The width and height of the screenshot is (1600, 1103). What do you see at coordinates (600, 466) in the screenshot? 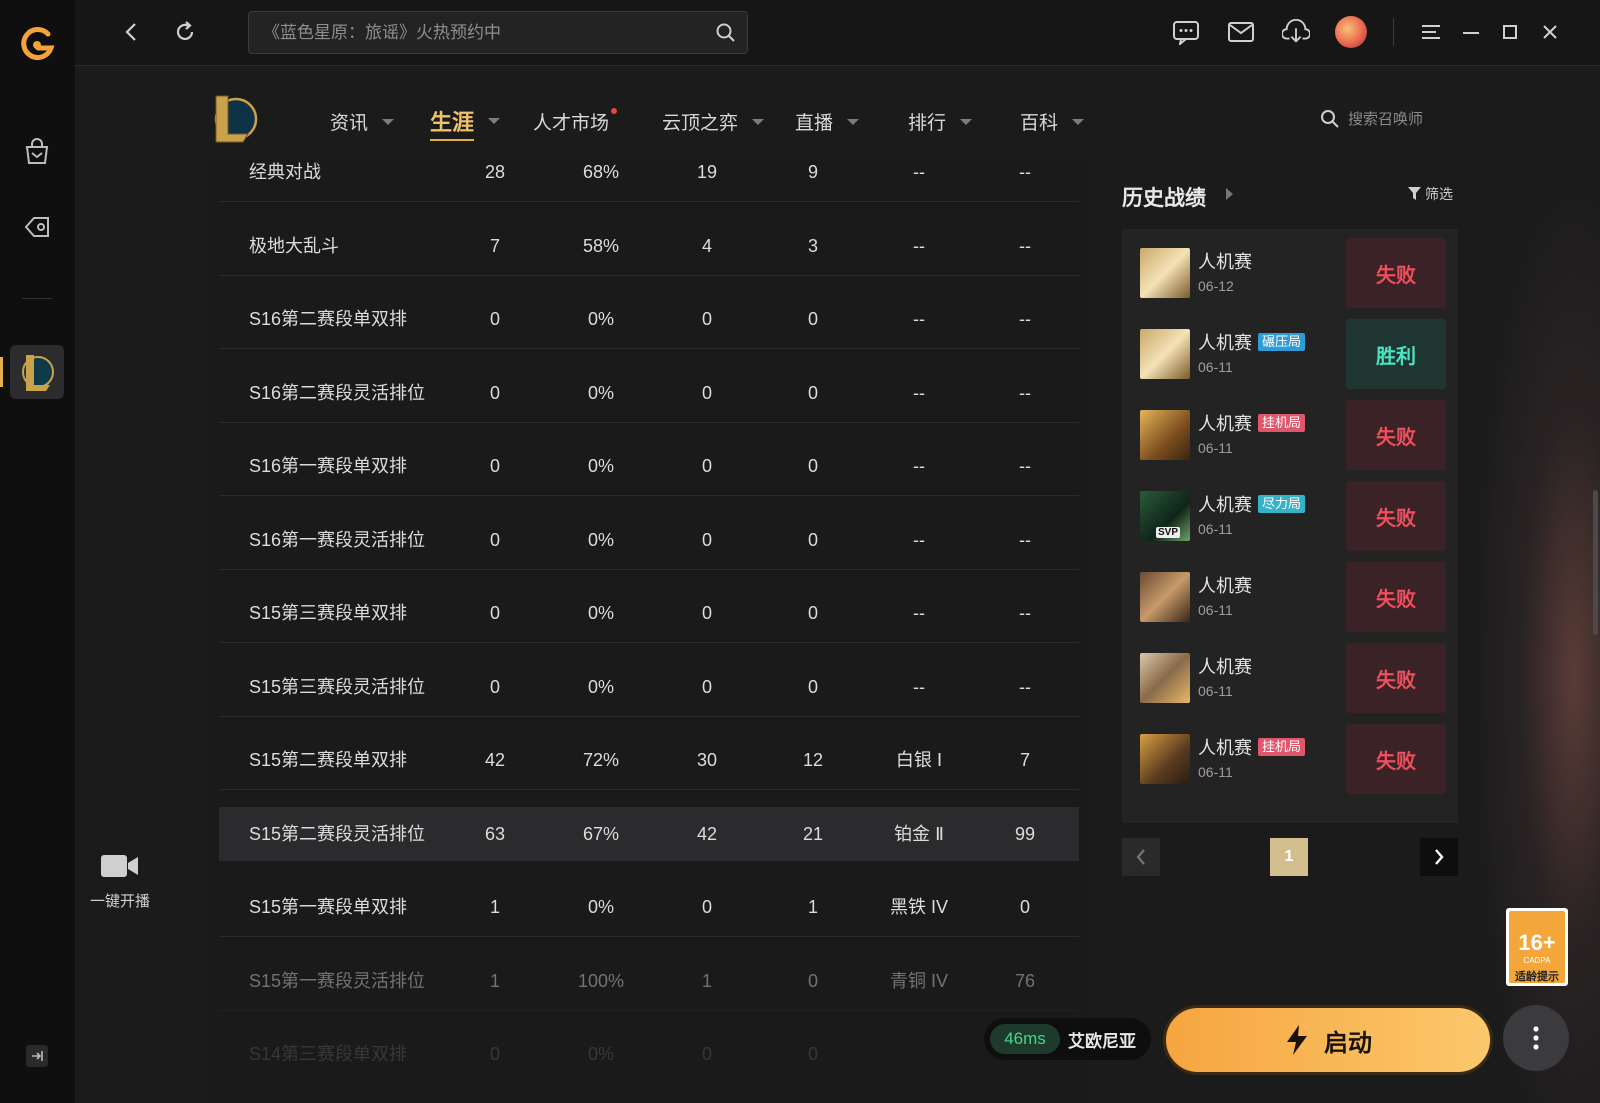
I see `stat-cell: 0%` at bounding box center [600, 466].